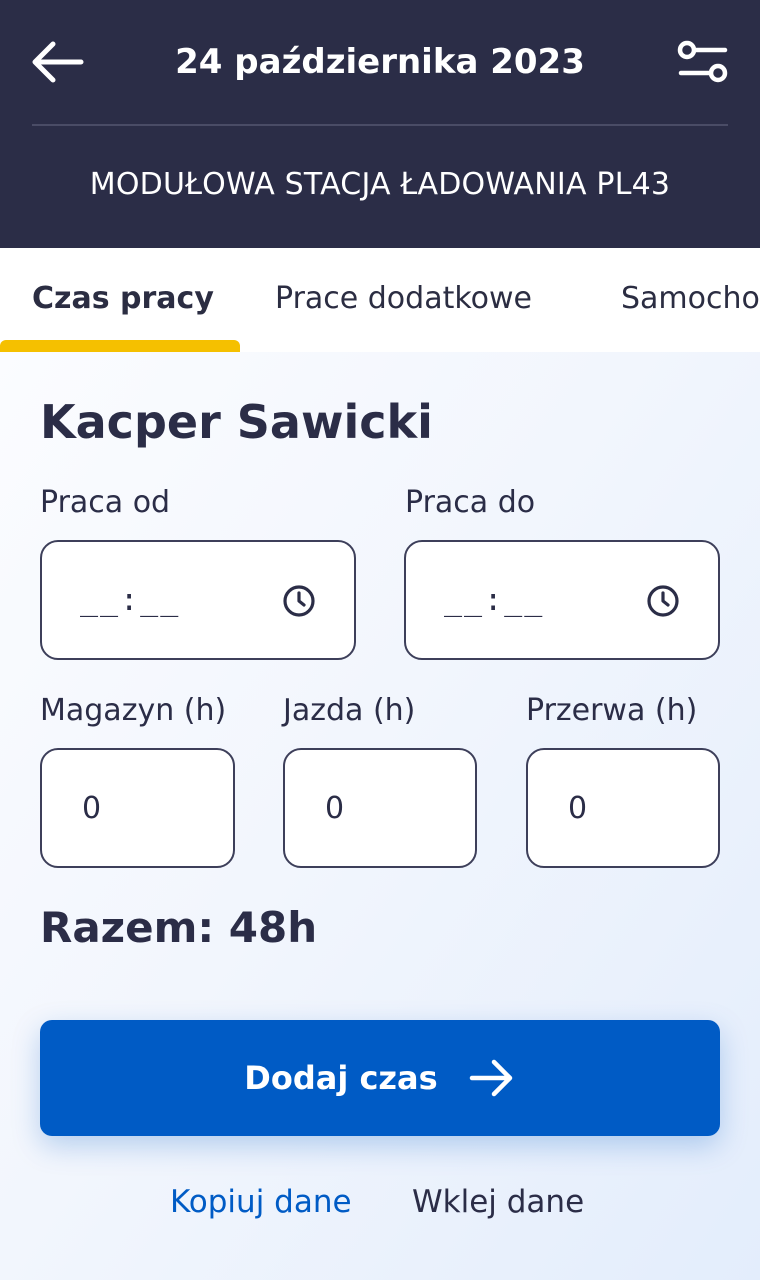  What do you see at coordinates (198, 600) in the screenshot?
I see `work-from-input: __:__` at bounding box center [198, 600].